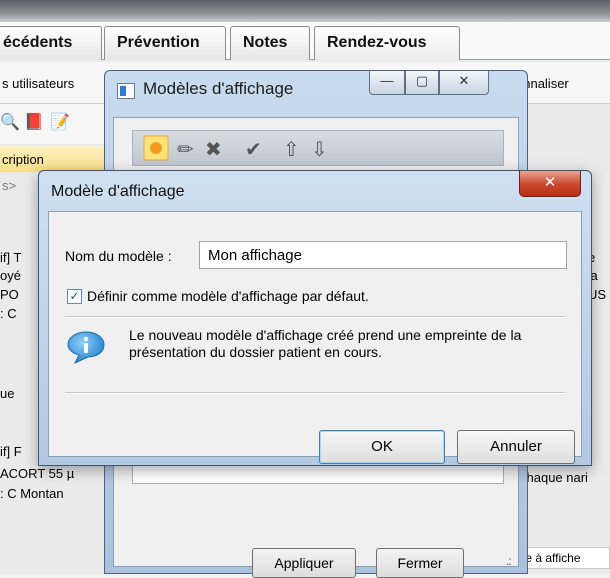  Describe the element at coordinates (86, 347) in the screenshot. I see `info-icon` at that location.